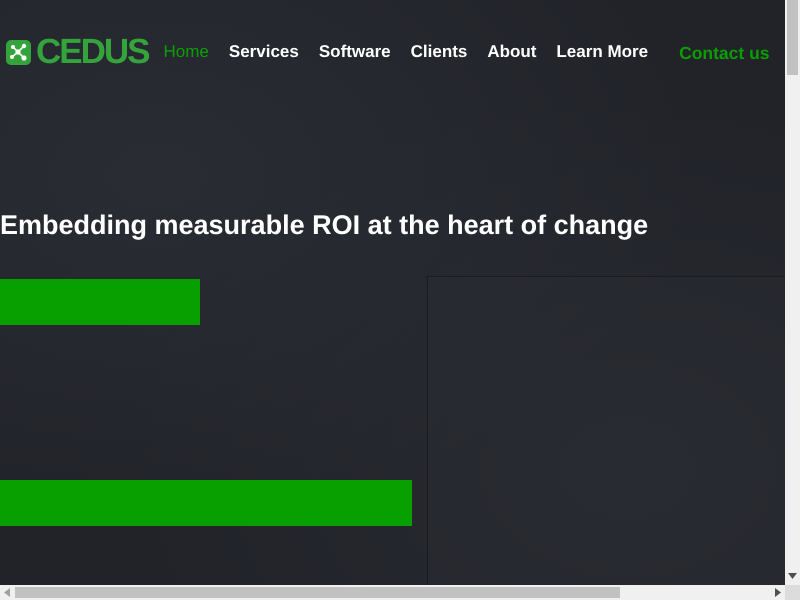 The width and height of the screenshot is (800, 600). What do you see at coordinates (511, 52) in the screenshot?
I see `nav-link: About` at bounding box center [511, 52].